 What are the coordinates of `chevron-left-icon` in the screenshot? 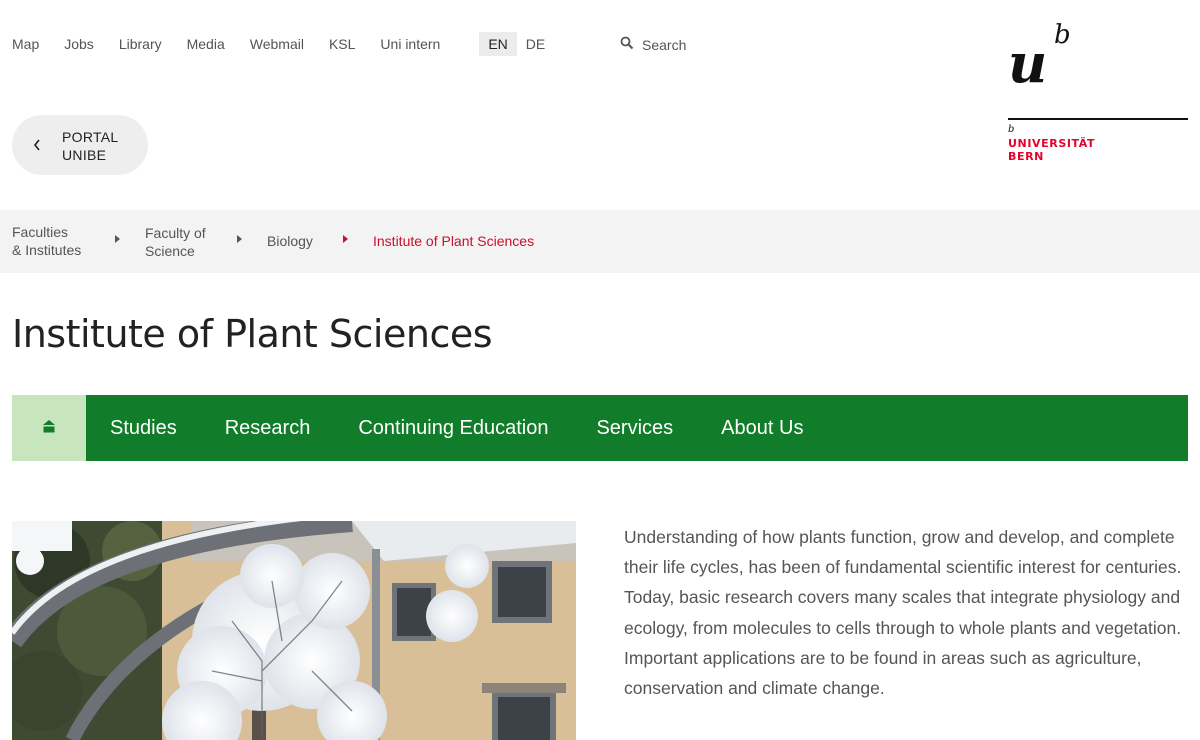 It's located at (37, 147).